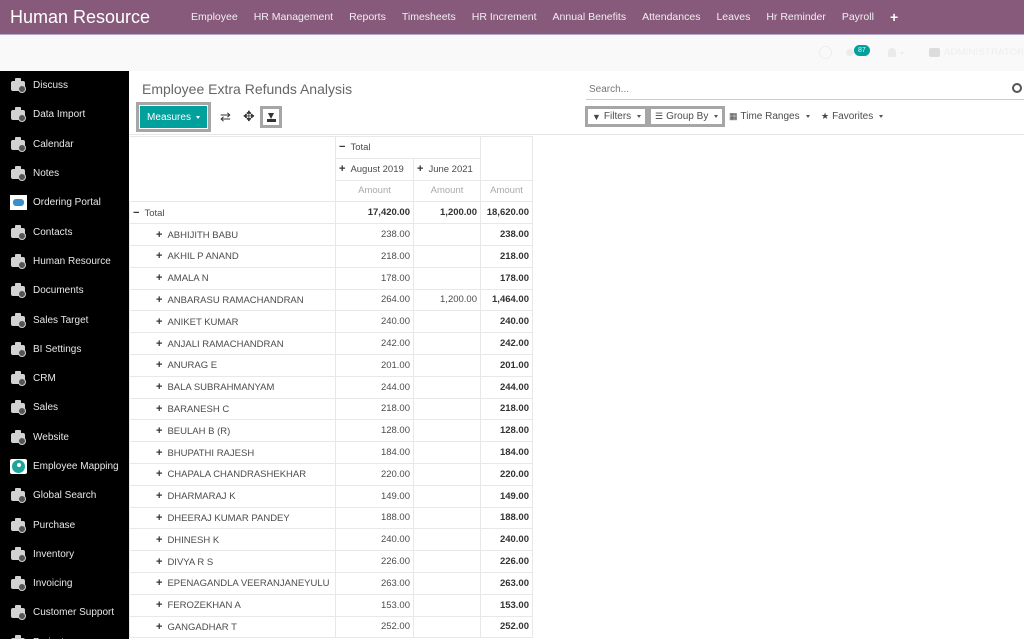 The image size is (1024, 639). I want to click on value-cell-total: 238.00, so click(506, 234).